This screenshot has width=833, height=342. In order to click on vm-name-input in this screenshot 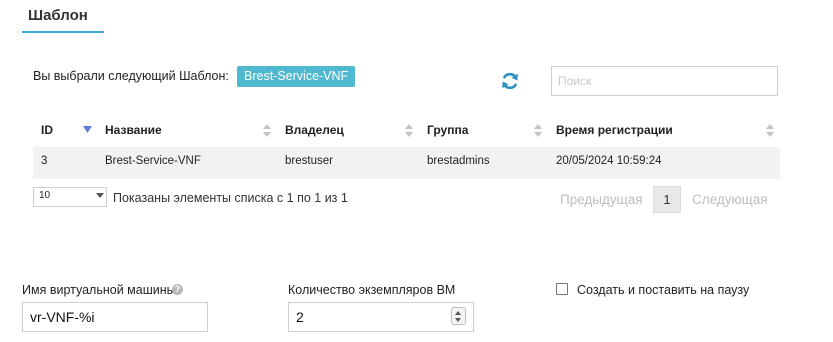, I will do `click(115, 317)`.